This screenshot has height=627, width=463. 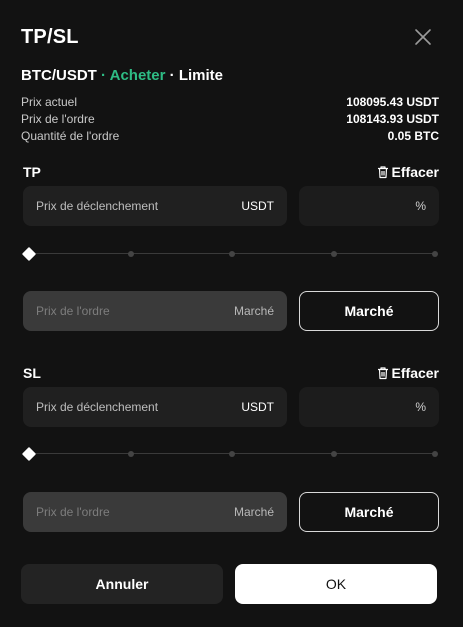 I want to click on tp-trigger-price-input: Prix de déclenchement USDT, so click(x=155, y=206).